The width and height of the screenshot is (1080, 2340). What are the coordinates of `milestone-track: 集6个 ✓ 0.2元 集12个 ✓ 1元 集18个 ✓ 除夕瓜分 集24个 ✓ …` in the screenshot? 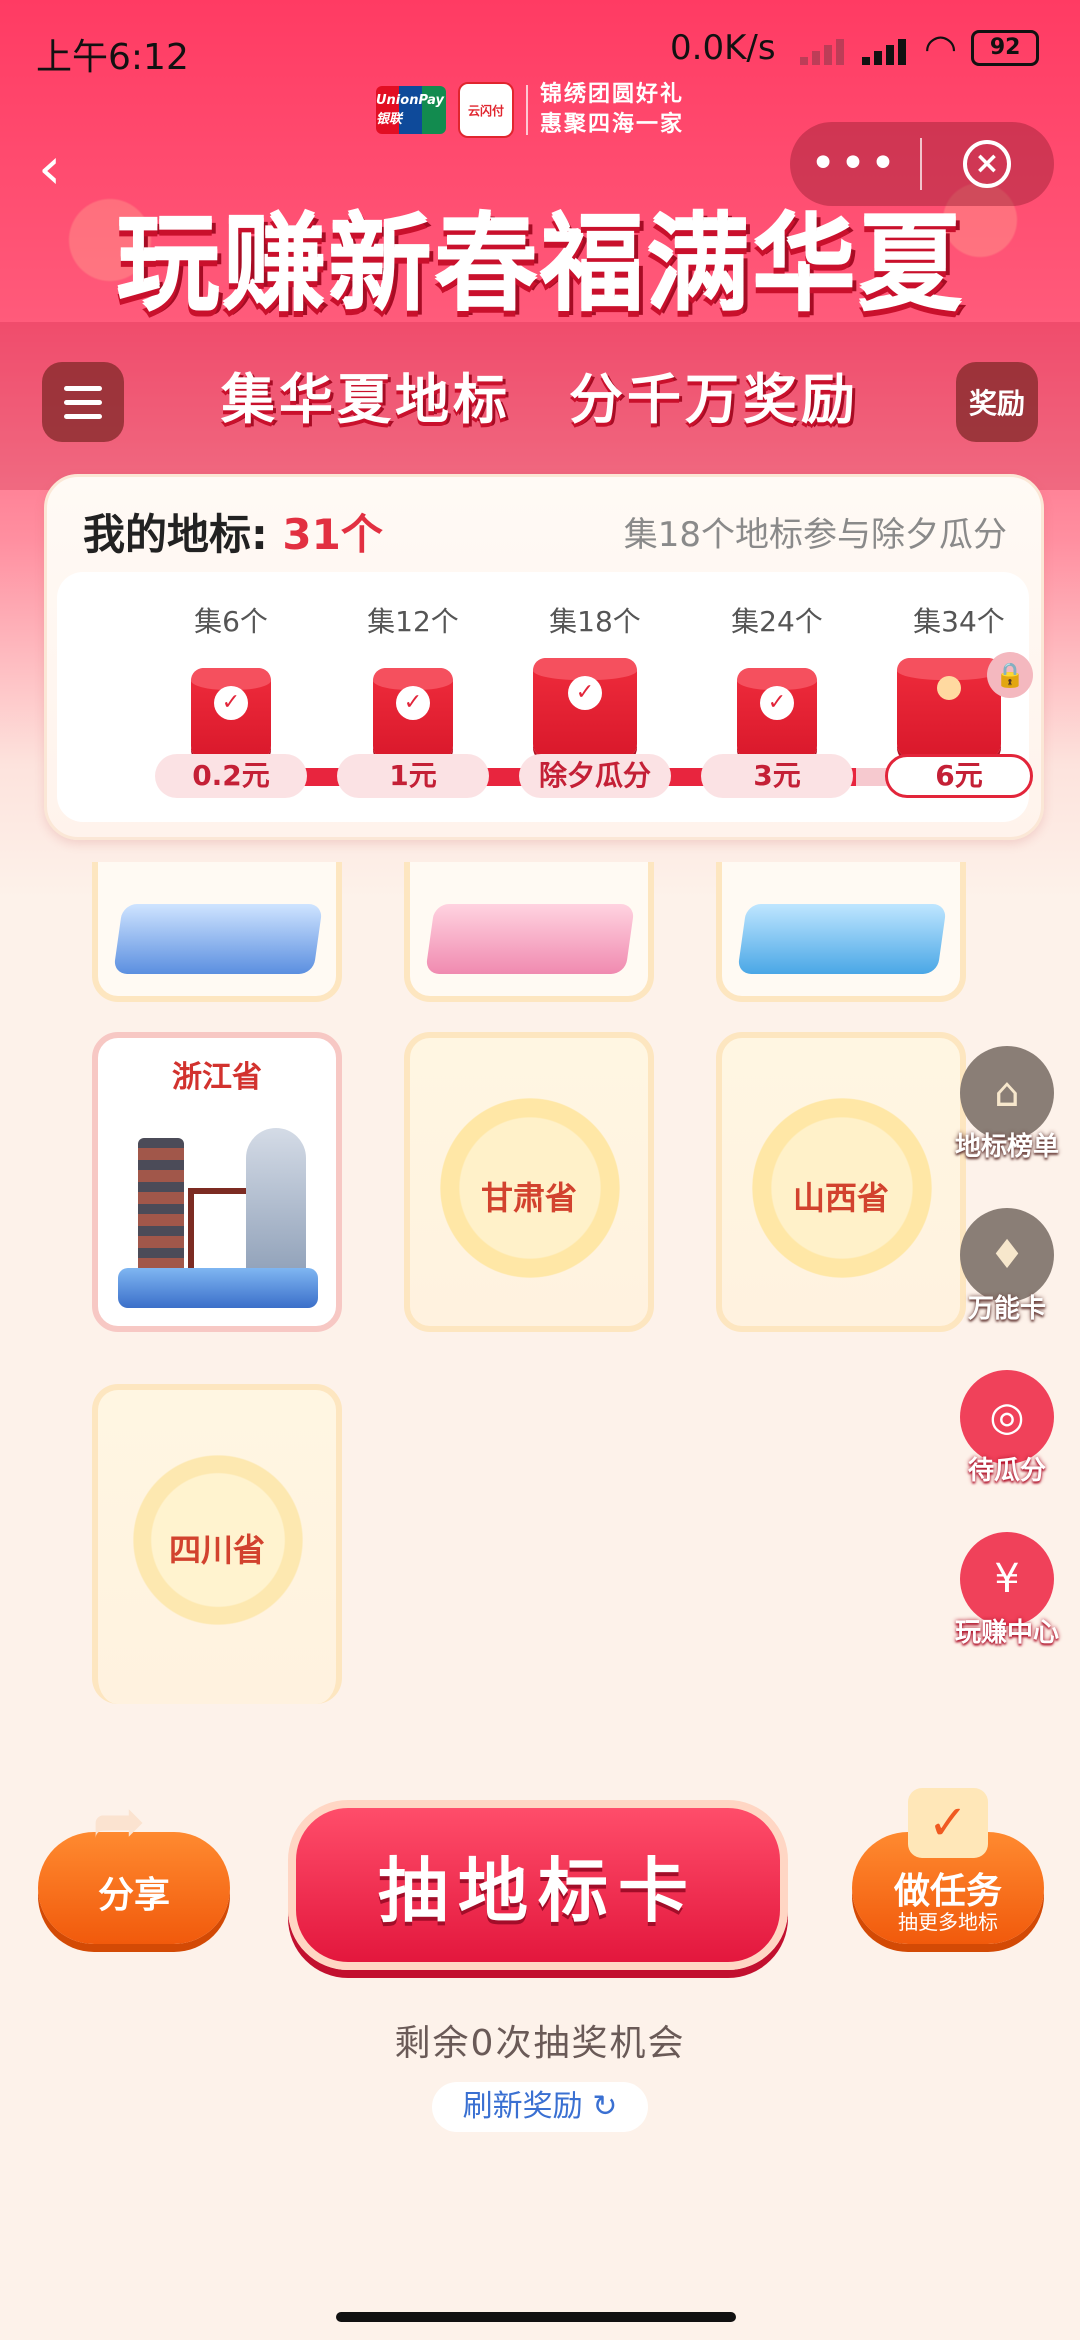 It's located at (545, 697).